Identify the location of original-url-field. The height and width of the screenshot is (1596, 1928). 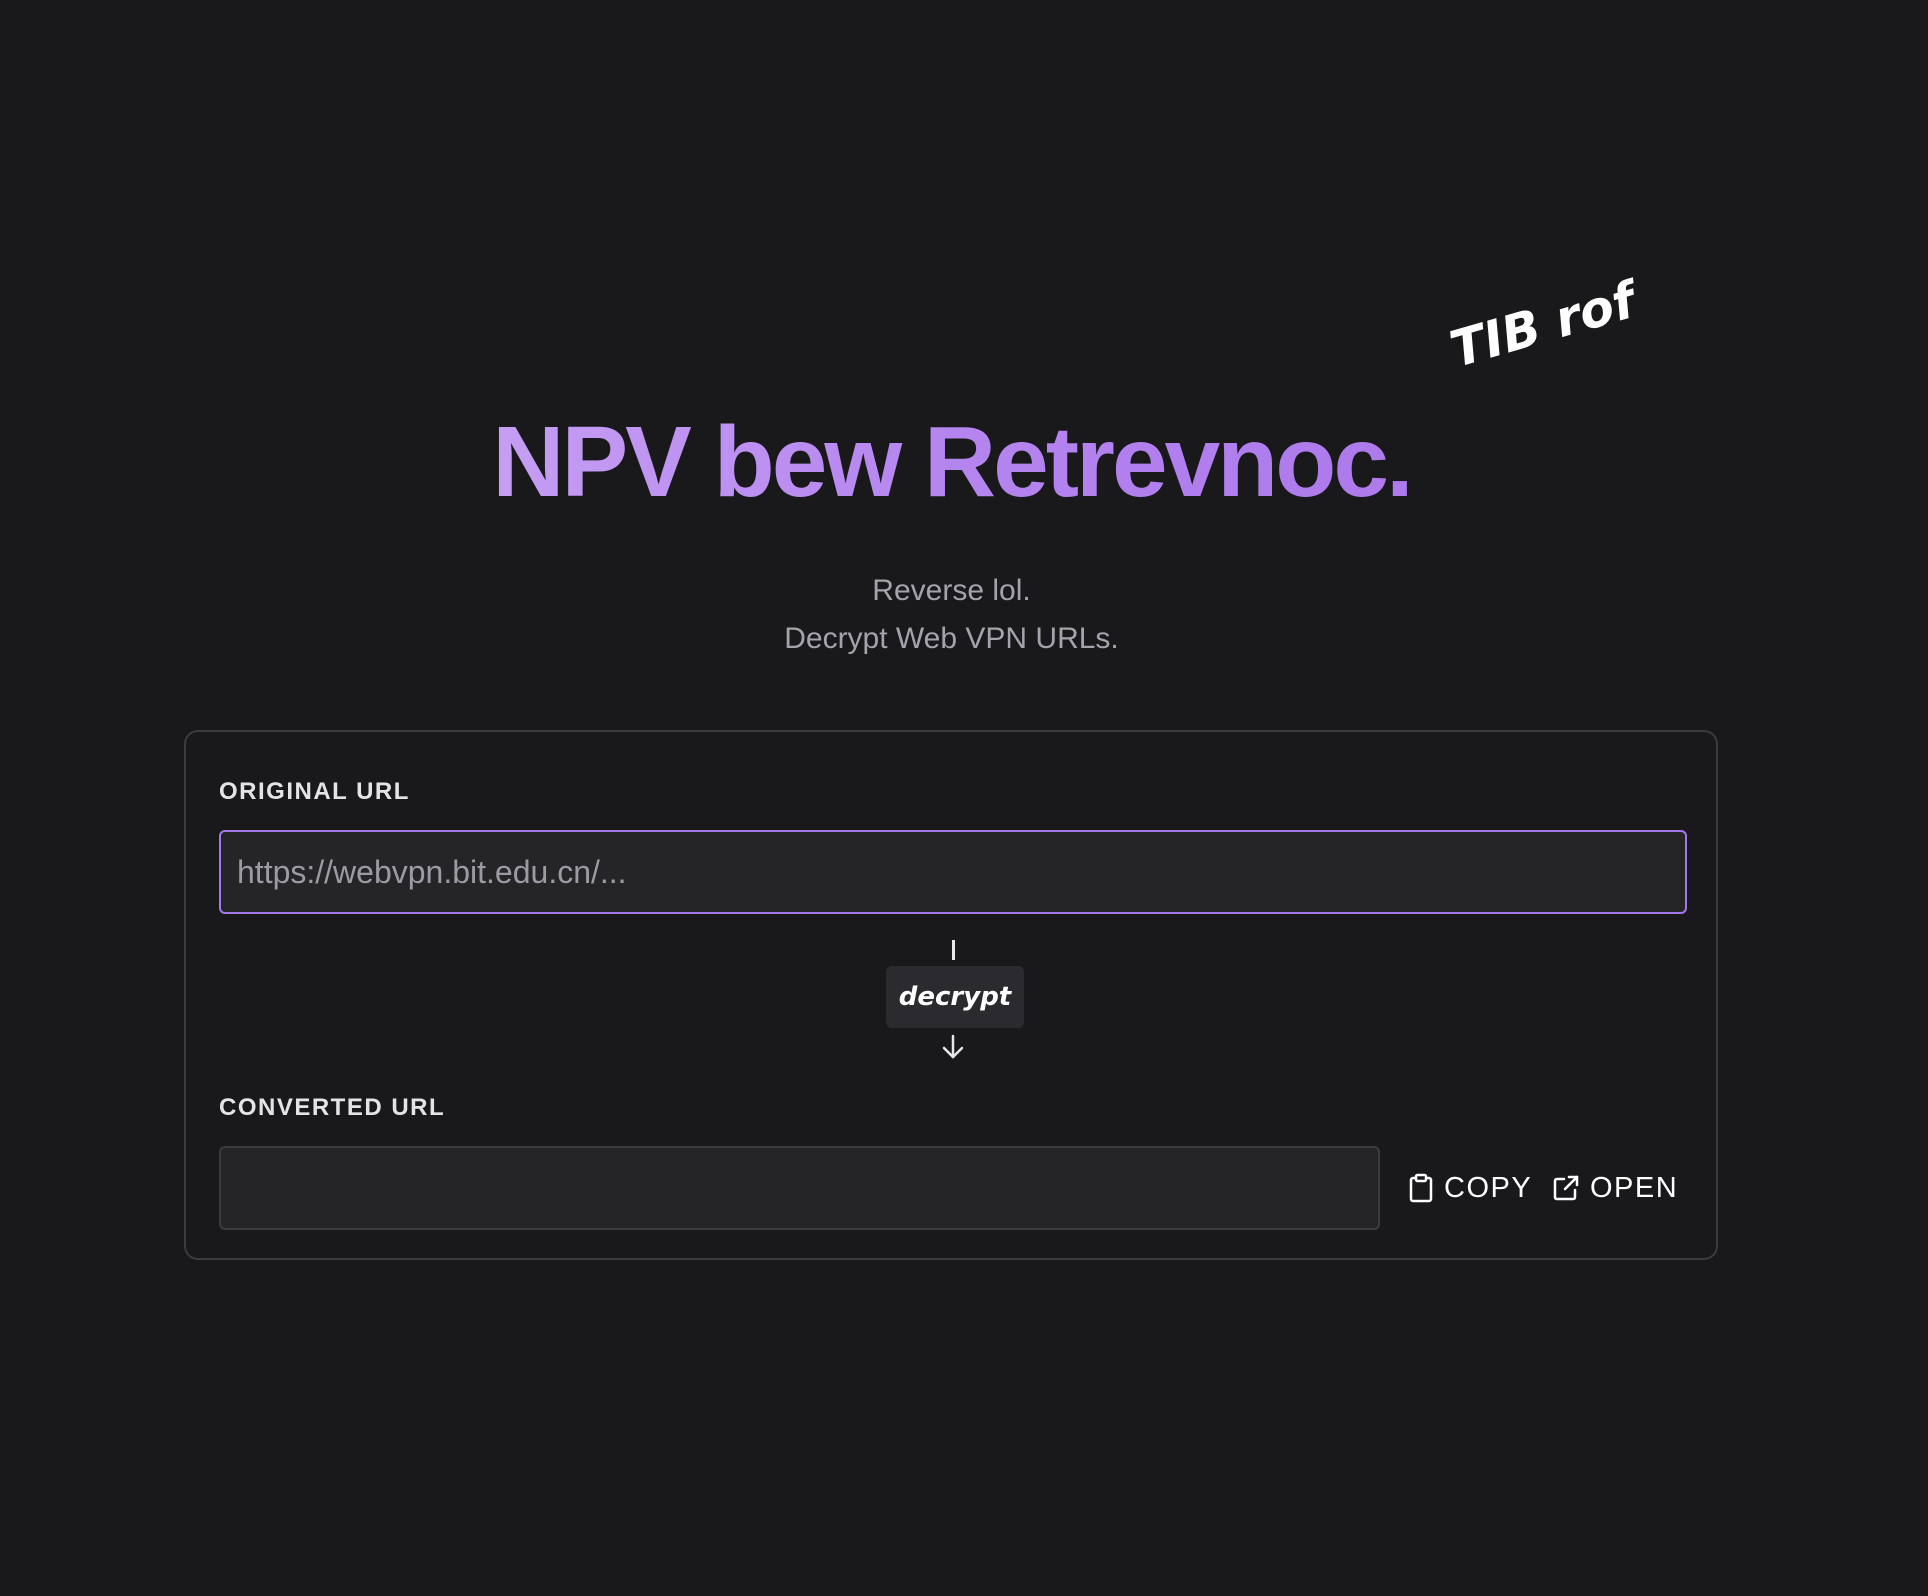
(953, 872).